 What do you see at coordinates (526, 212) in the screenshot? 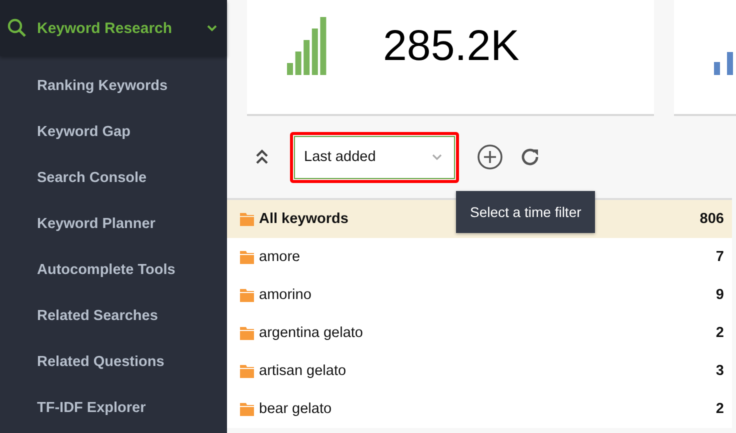
I see `tooltip: Select a time filter` at bounding box center [526, 212].